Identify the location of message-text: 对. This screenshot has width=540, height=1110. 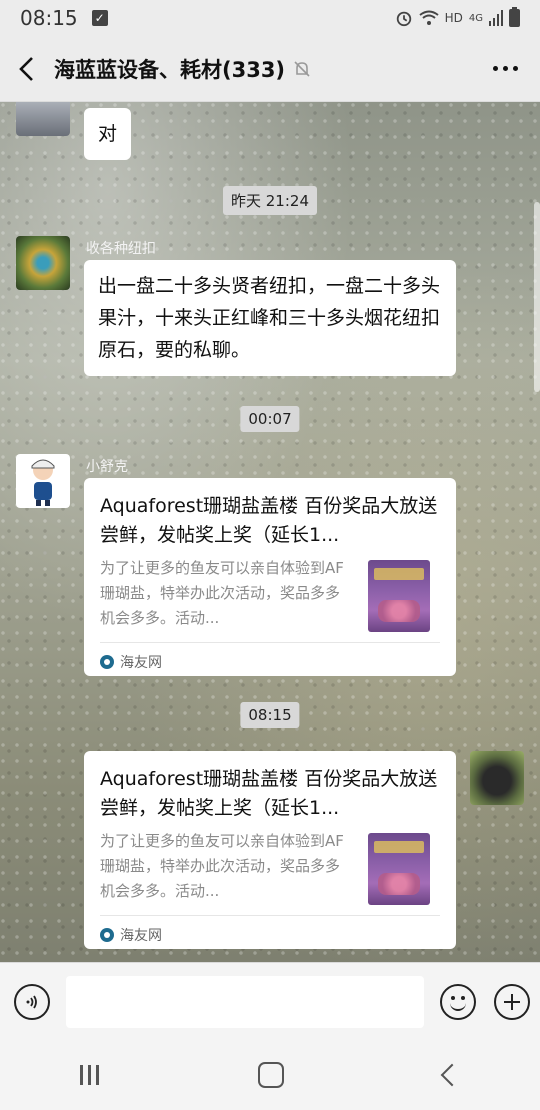
(108, 134).